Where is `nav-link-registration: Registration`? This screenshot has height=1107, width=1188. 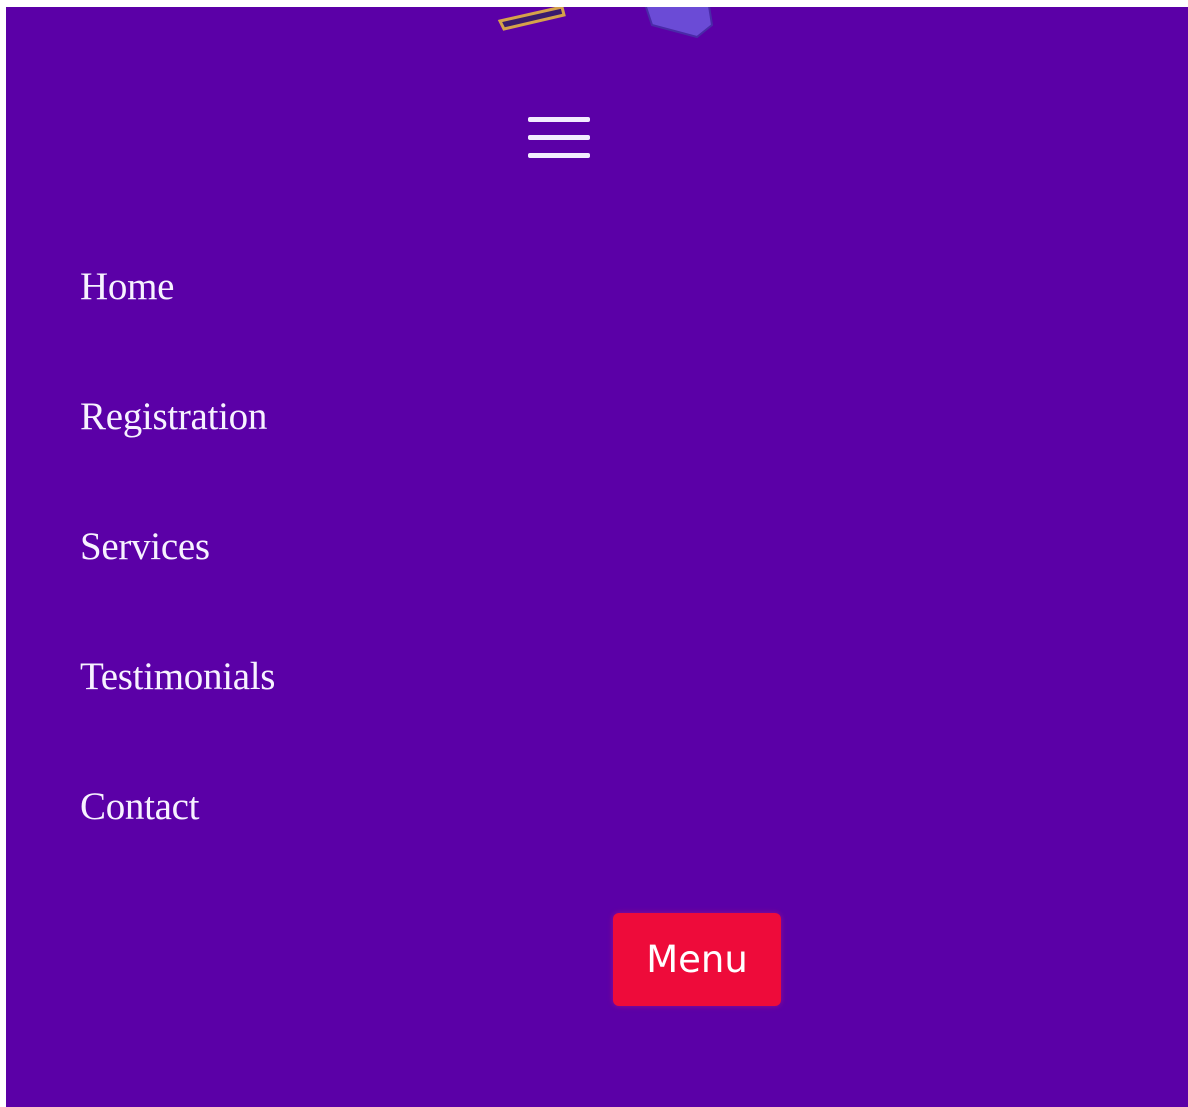 nav-link-registration: Registration is located at coordinates (173, 417).